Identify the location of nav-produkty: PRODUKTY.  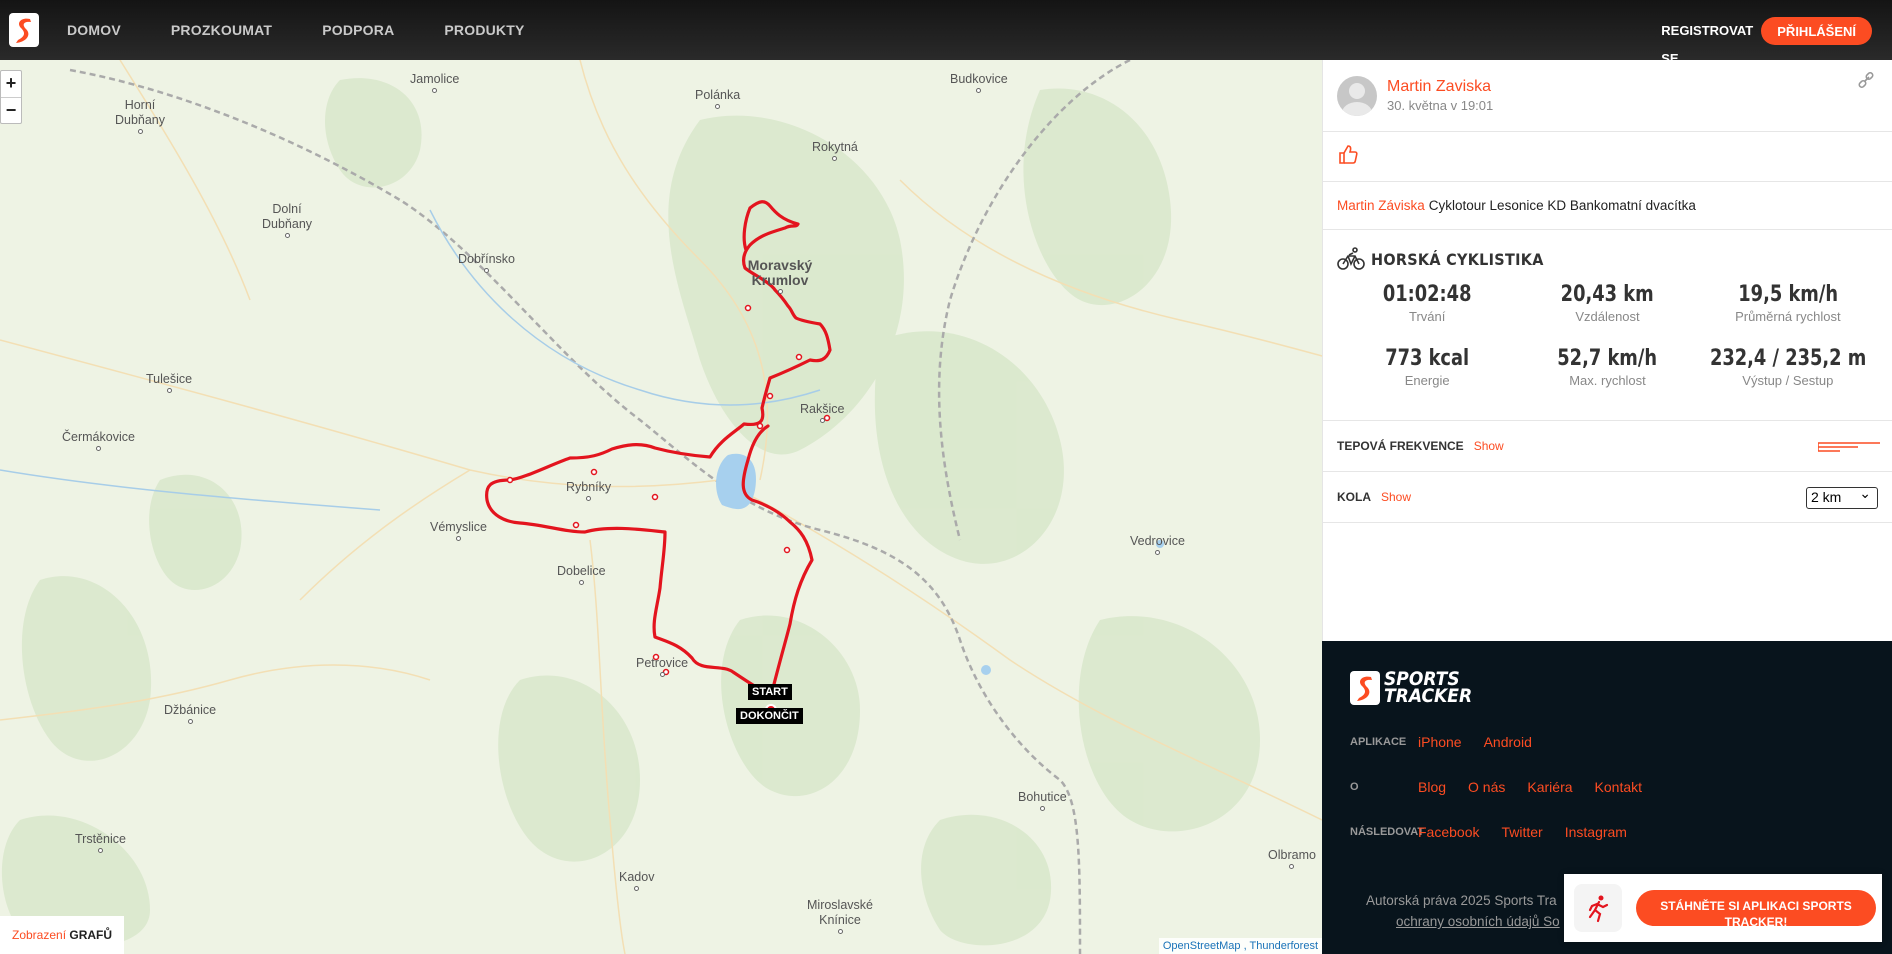
(484, 30).